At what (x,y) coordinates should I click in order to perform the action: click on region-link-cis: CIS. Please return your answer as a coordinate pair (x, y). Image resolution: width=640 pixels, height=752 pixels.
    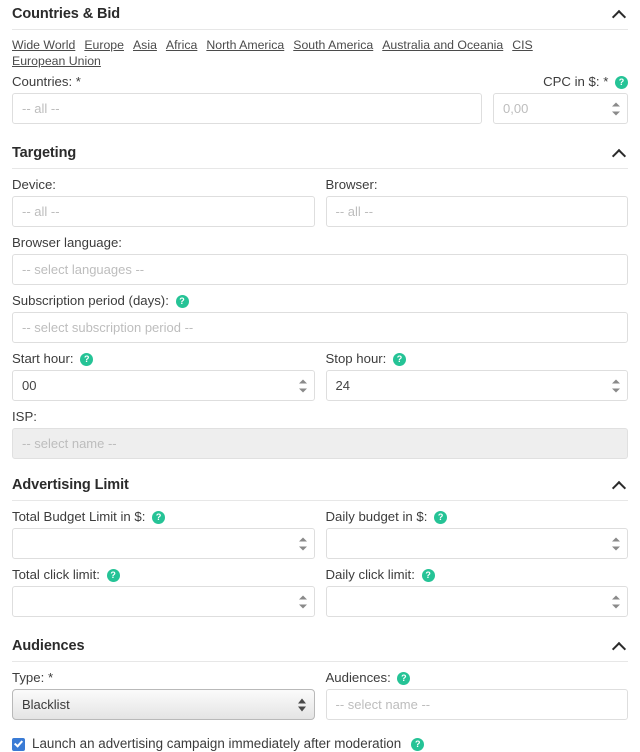
    Looking at the image, I should click on (522, 45).